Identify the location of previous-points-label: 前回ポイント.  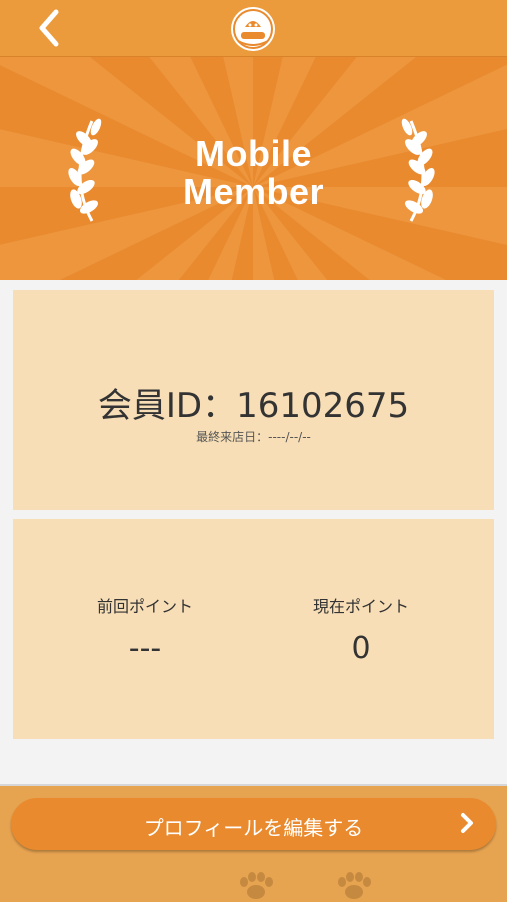
(144, 606).